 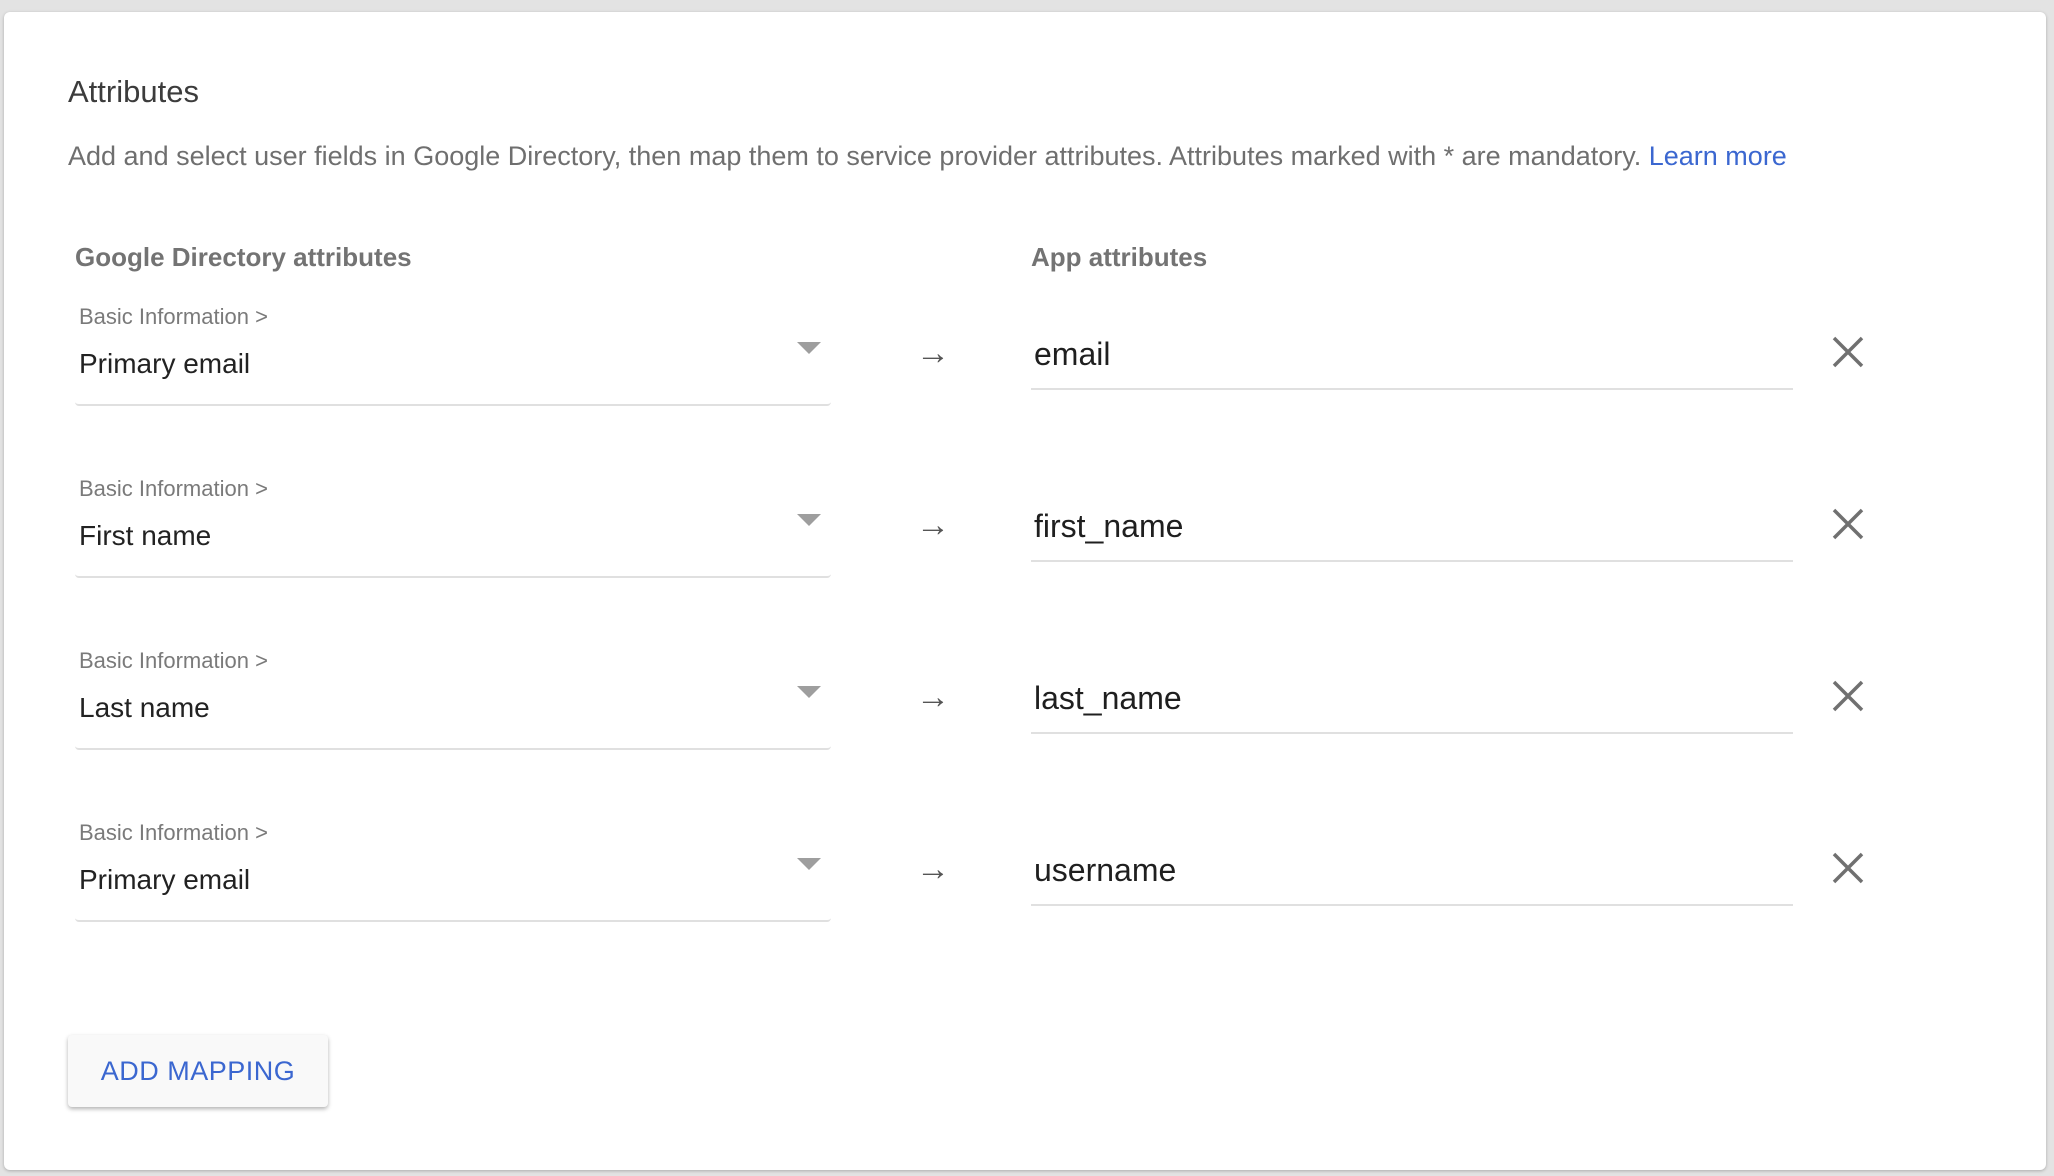 What do you see at coordinates (145, 535) in the screenshot?
I see `attribute-value: First name` at bounding box center [145, 535].